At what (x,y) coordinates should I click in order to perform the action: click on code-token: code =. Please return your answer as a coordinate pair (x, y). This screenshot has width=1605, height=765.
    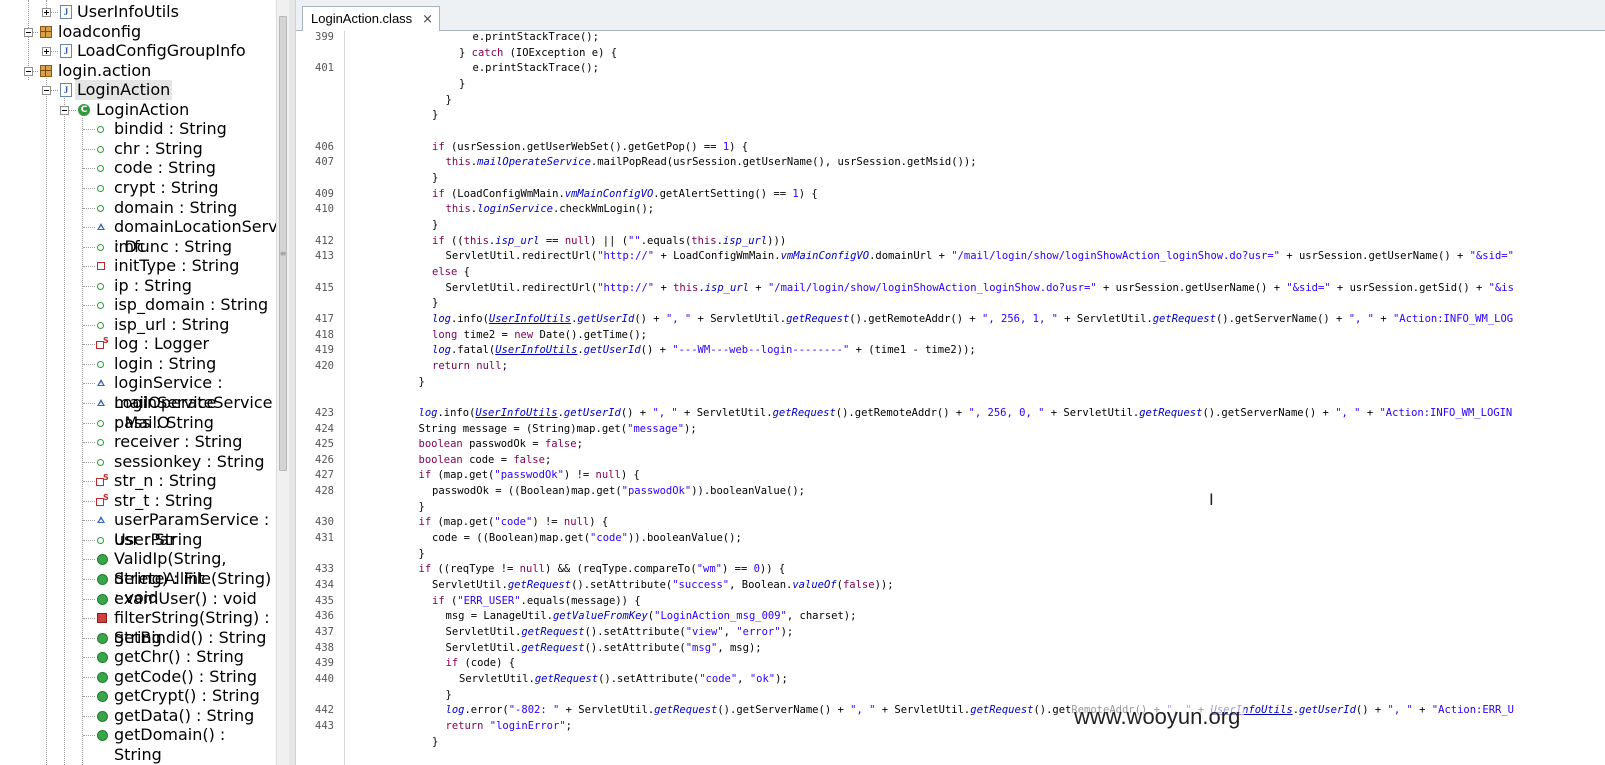
    Looking at the image, I should click on (488, 459).